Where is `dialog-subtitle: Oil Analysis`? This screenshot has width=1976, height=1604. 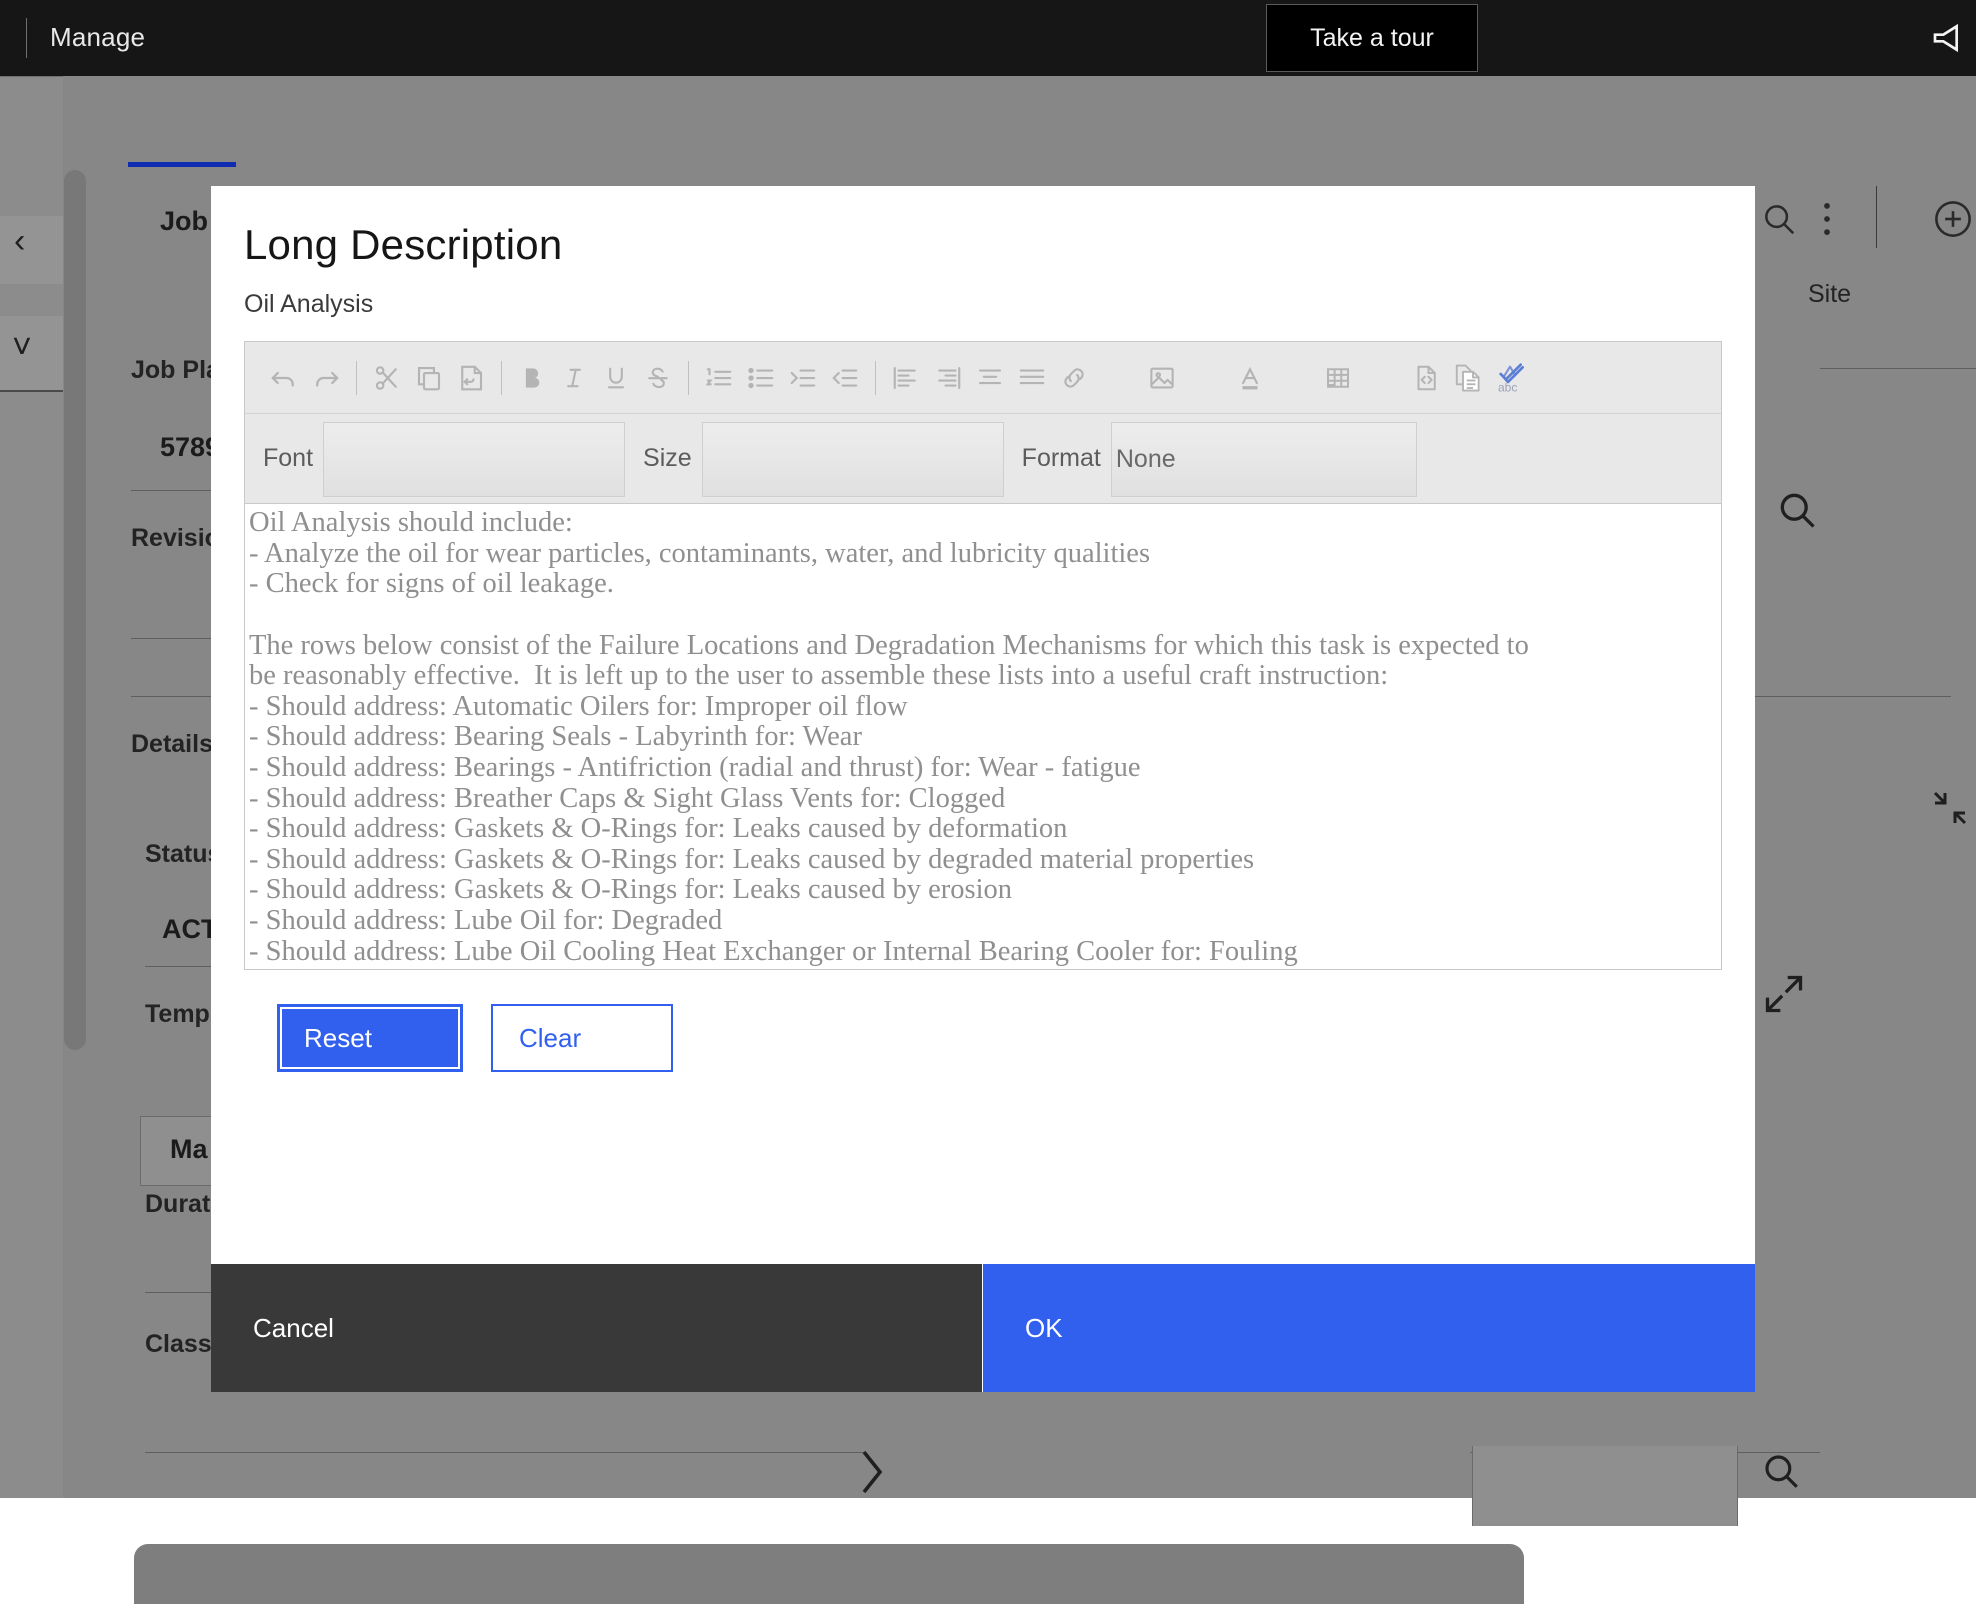 dialog-subtitle: Oil Analysis is located at coordinates (983, 304).